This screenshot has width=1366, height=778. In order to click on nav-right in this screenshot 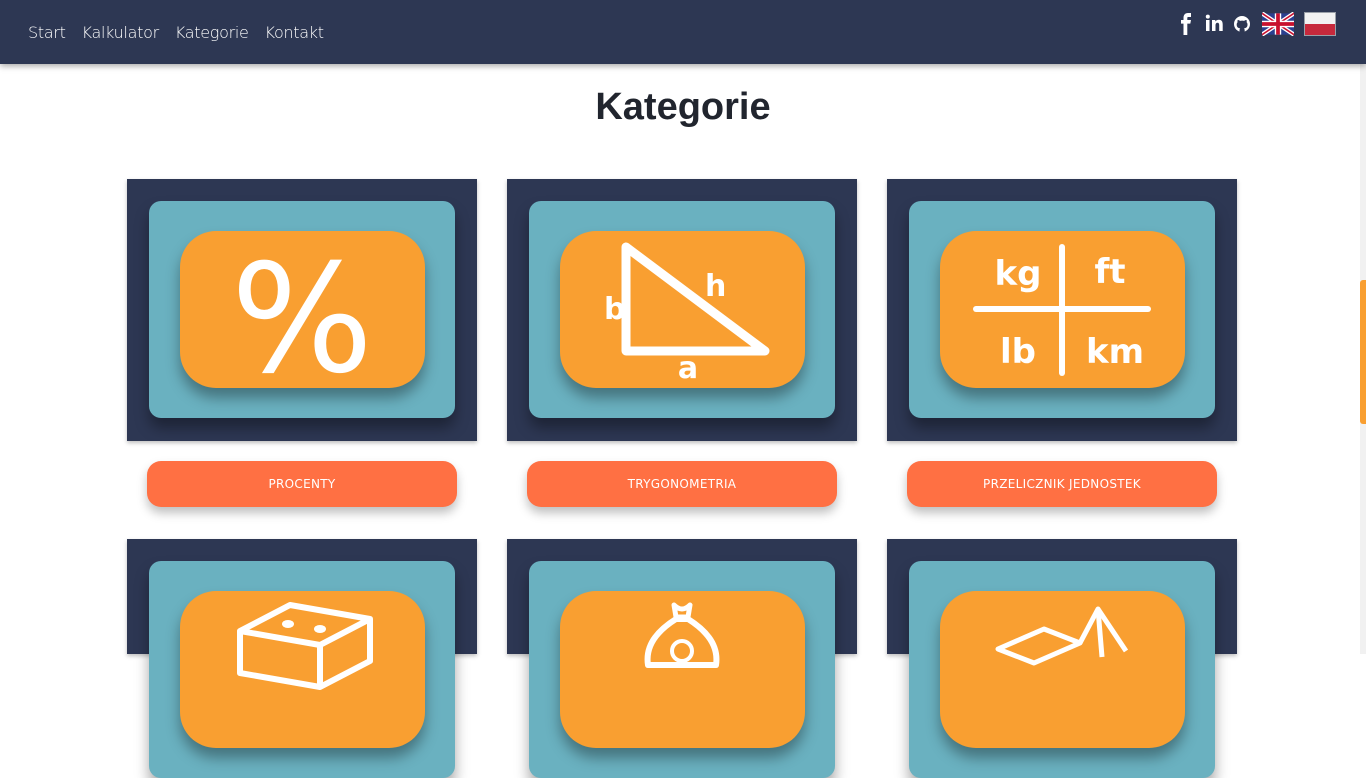, I will do `click(1252, 24)`.